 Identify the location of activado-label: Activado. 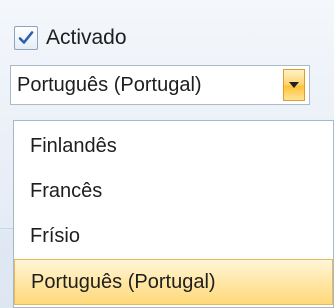
(86, 37).